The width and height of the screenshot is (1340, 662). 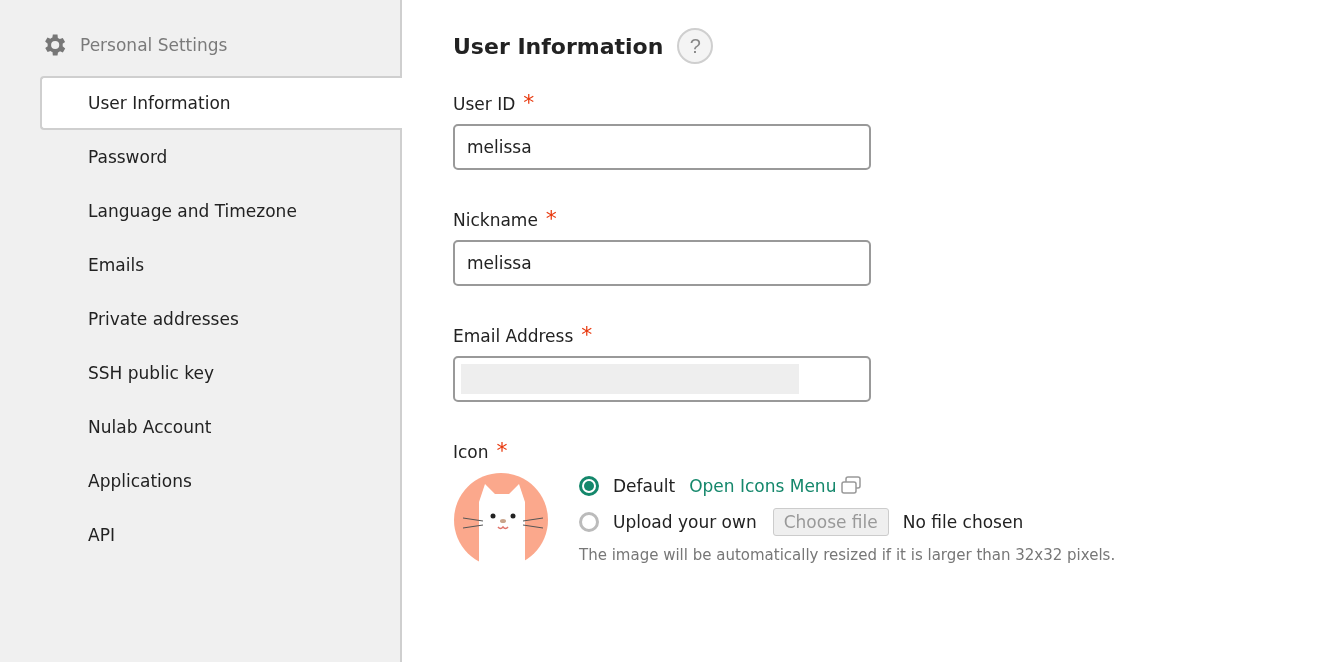 What do you see at coordinates (220, 481) in the screenshot?
I see `sidebar-item: Applications` at bounding box center [220, 481].